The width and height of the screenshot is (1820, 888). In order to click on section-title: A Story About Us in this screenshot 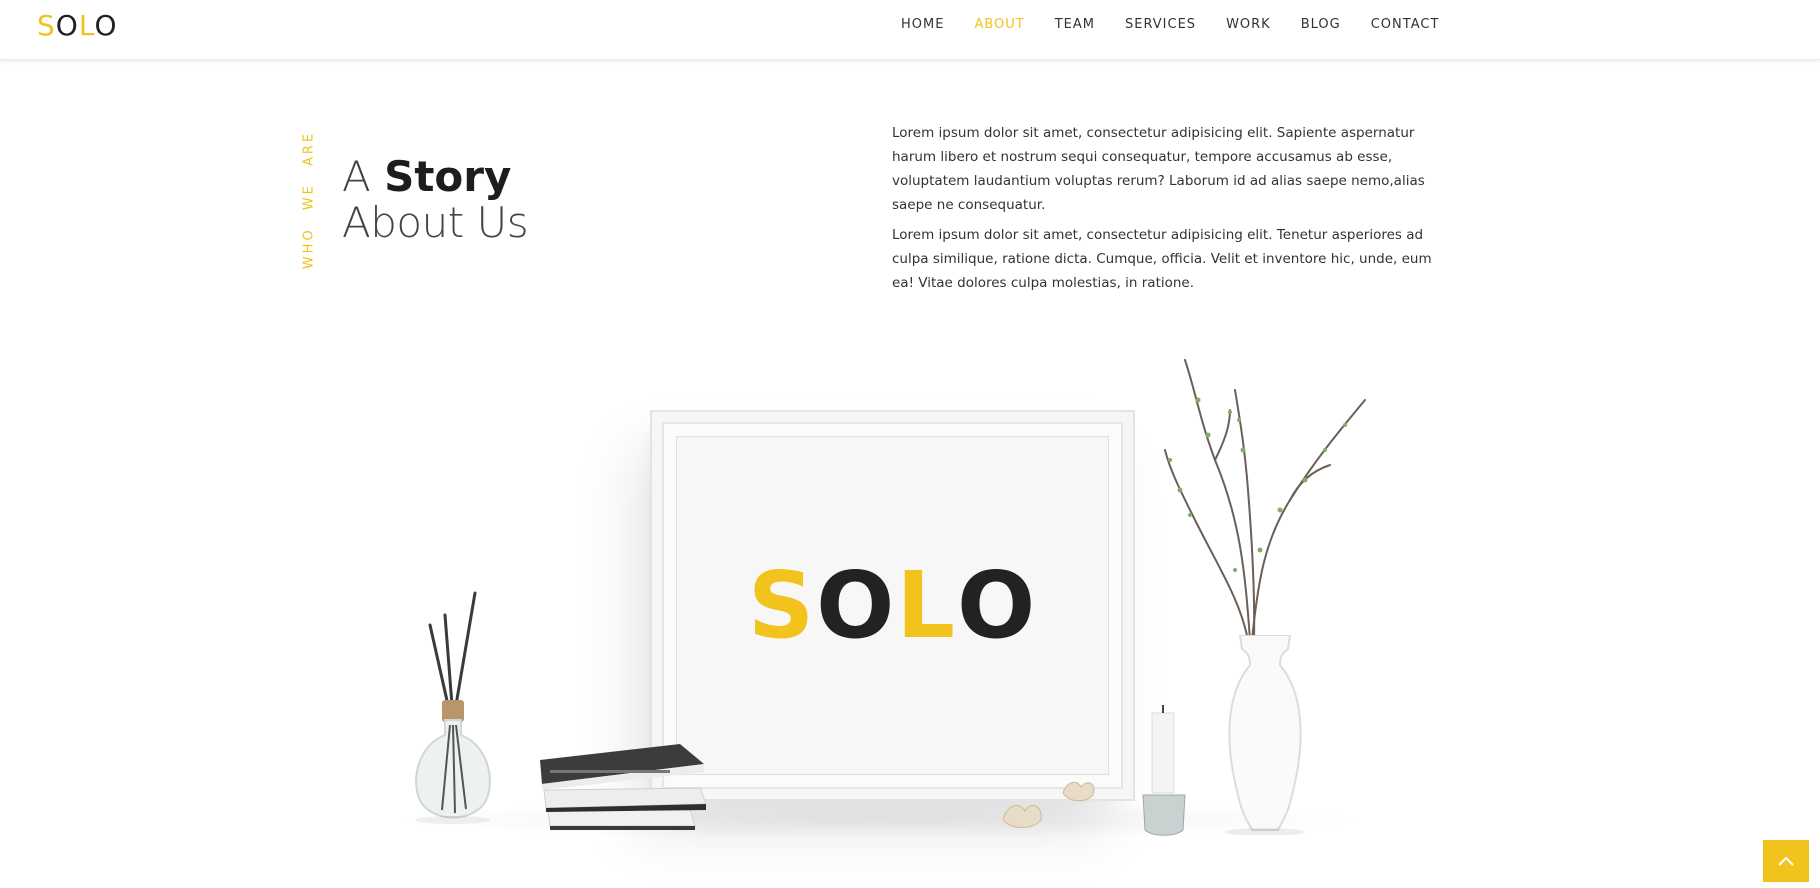, I will do `click(435, 200)`.